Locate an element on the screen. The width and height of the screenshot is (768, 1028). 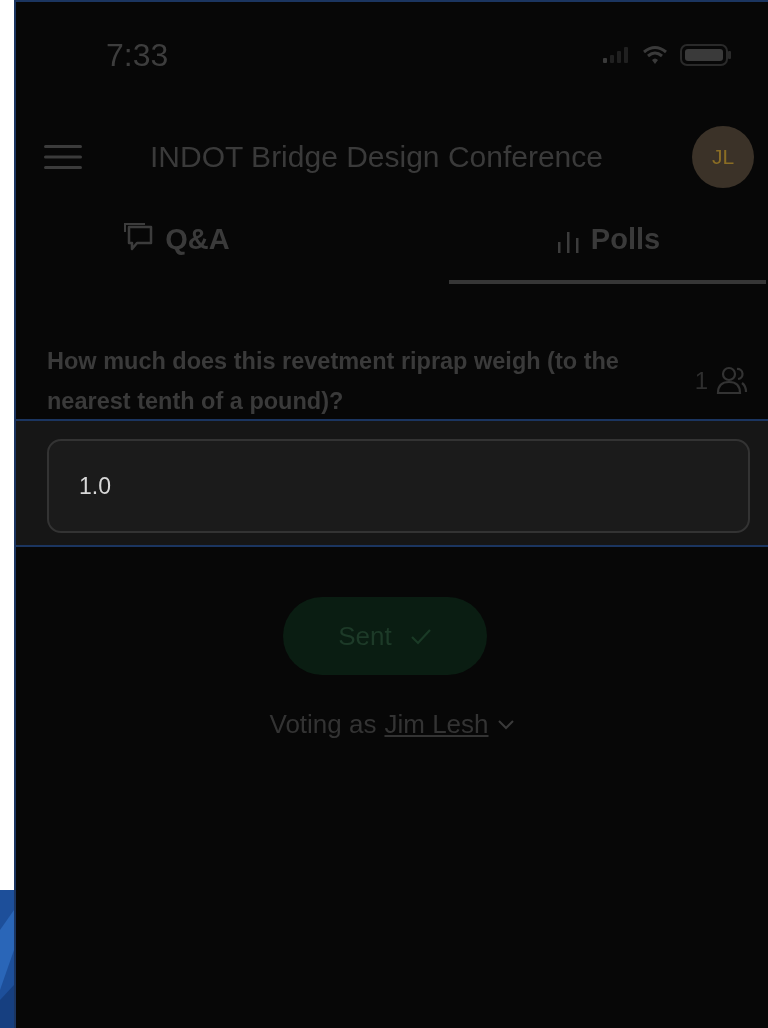
battery-icon is located at coordinates (706, 55).